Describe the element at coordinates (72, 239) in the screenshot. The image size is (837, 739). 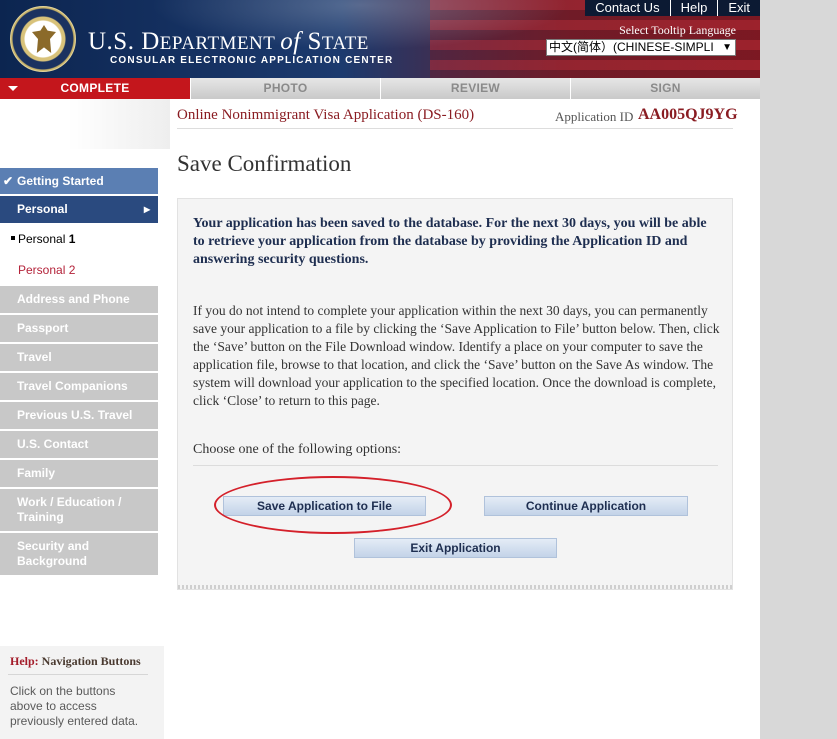
I see `nav-label-number: 1` at that location.